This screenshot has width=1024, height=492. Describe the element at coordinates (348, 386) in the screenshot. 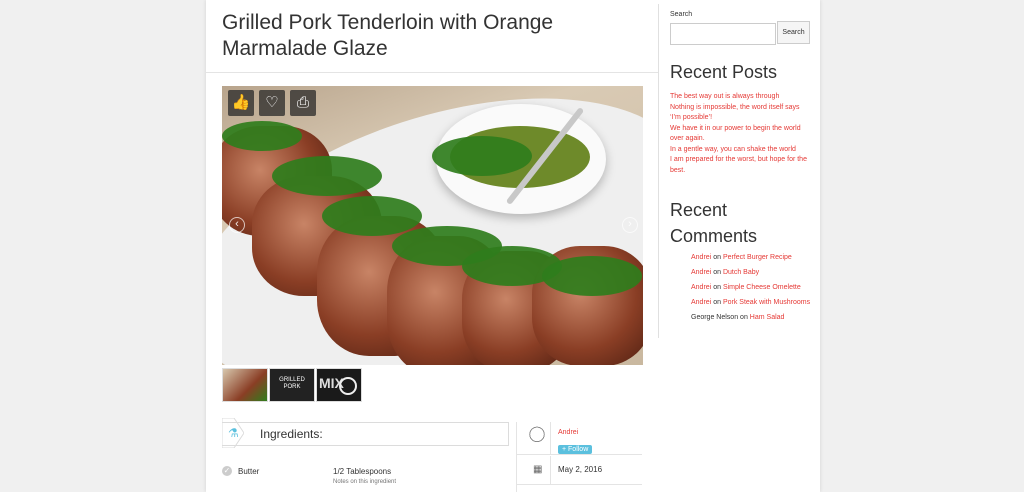

I see `play-icon` at that location.